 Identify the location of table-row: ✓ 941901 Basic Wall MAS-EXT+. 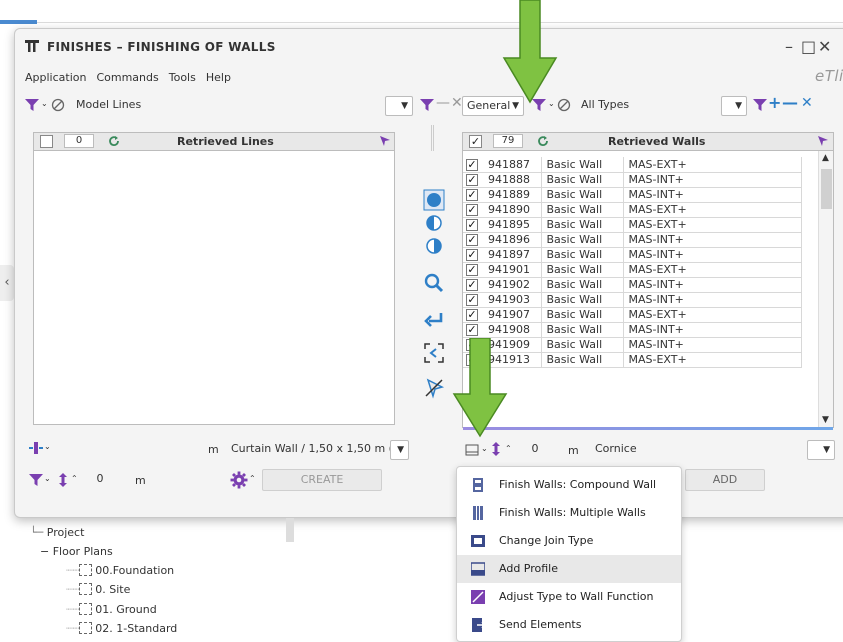
(632, 270).